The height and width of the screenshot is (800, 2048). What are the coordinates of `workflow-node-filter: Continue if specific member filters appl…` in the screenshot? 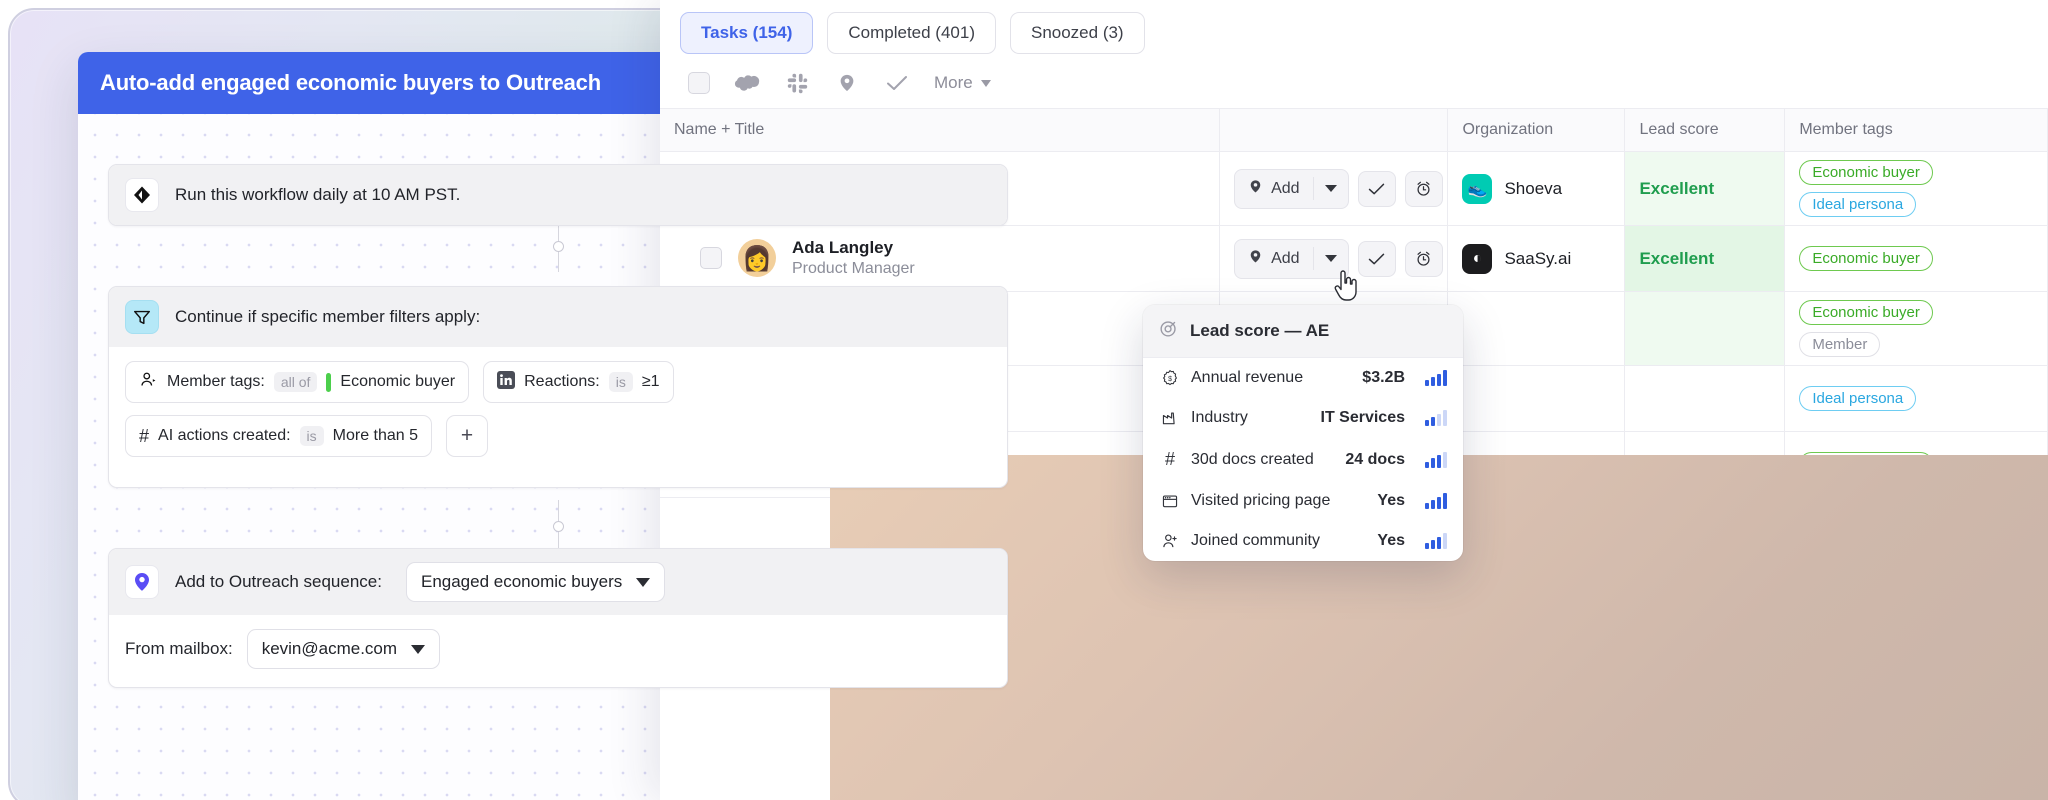 It's located at (558, 387).